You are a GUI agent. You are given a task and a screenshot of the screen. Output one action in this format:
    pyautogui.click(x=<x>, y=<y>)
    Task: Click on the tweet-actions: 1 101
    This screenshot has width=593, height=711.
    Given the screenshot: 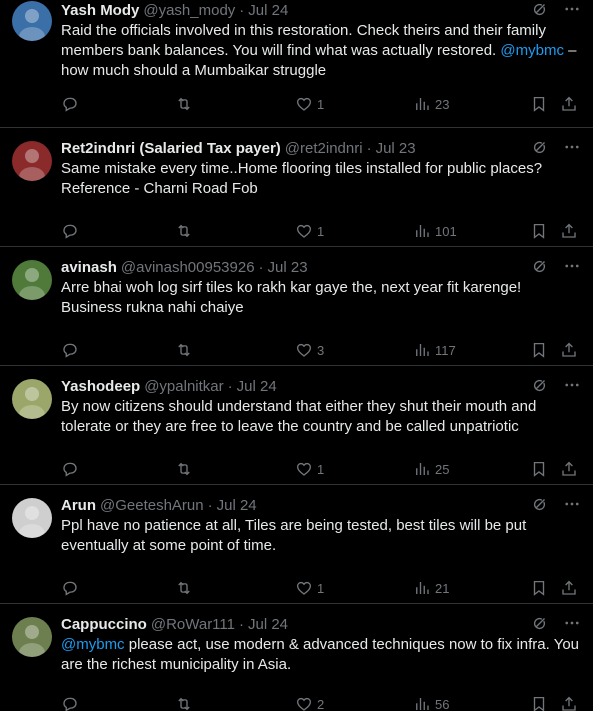 What is the action you would take?
    pyautogui.click(x=321, y=231)
    